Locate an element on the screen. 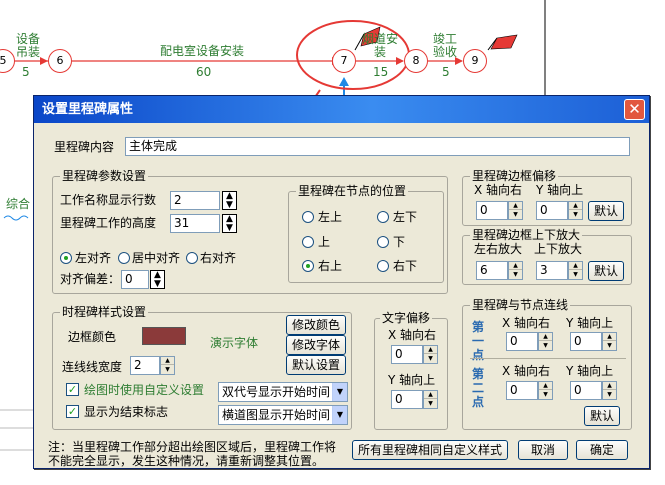 The height and width of the screenshot is (485, 665). frame-scale-ud-input: 3 is located at coordinates (552, 270).